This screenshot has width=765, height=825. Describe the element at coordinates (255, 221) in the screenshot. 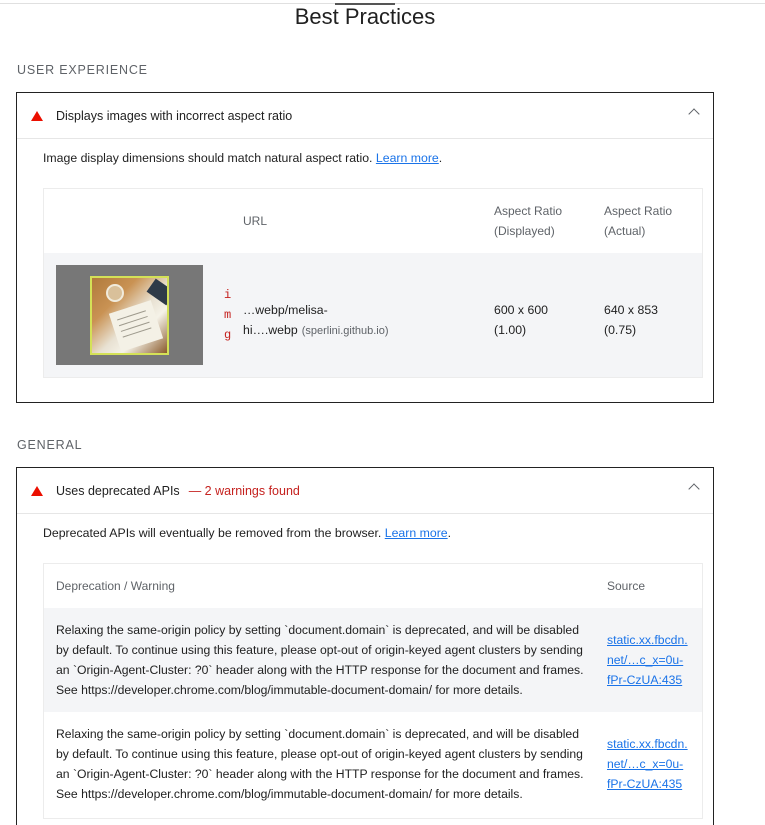

I see `header-url: URL` at that location.